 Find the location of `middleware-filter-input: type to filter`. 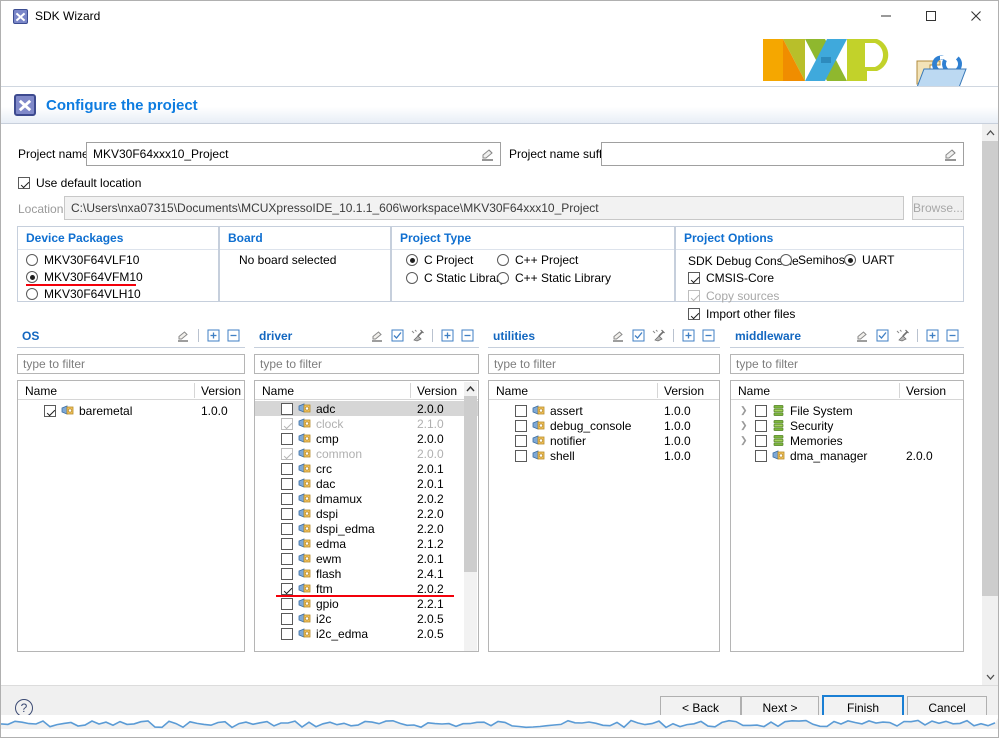

middleware-filter-input: type to filter is located at coordinates (847, 364).